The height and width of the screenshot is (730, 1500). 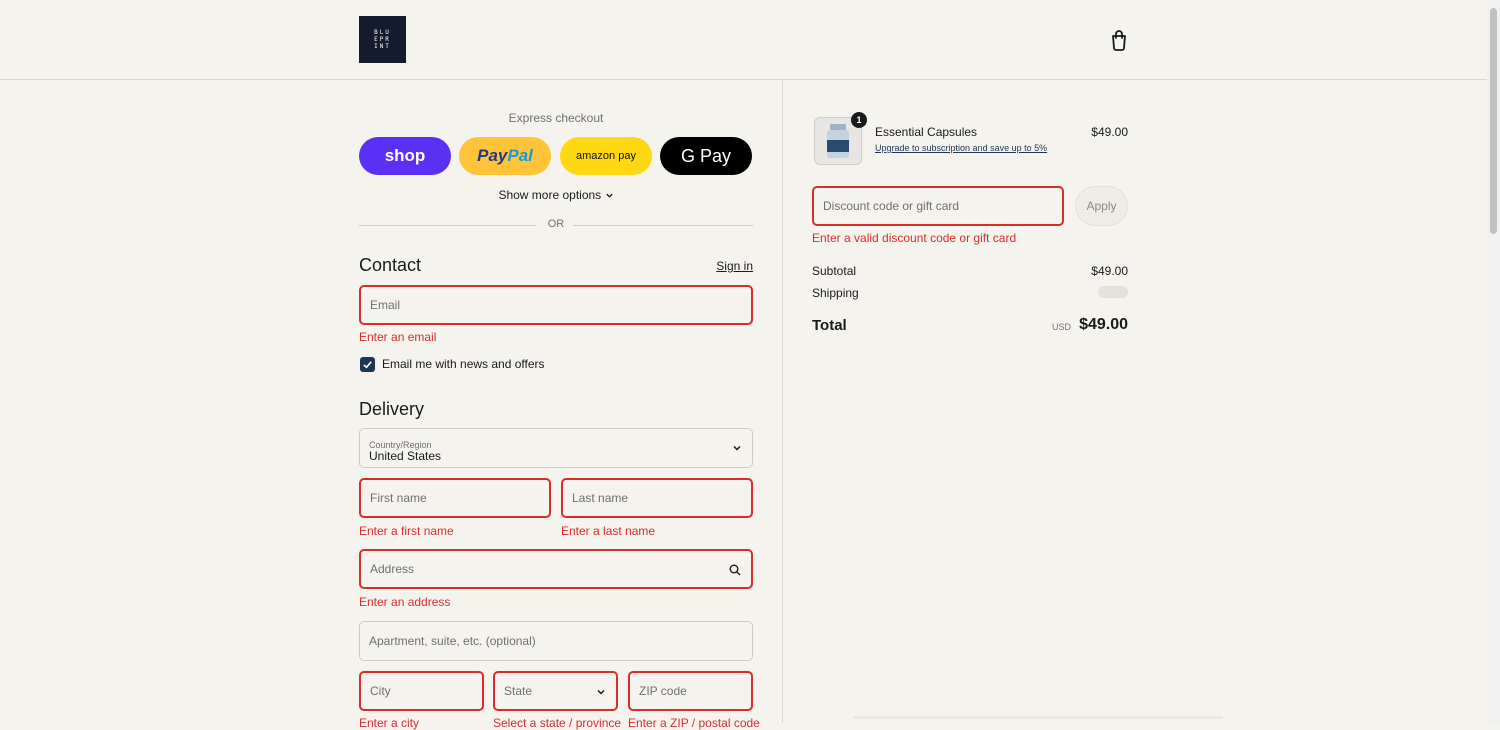 What do you see at coordinates (1113, 292) in the screenshot?
I see `shipping-loading-placeholder` at bounding box center [1113, 292].